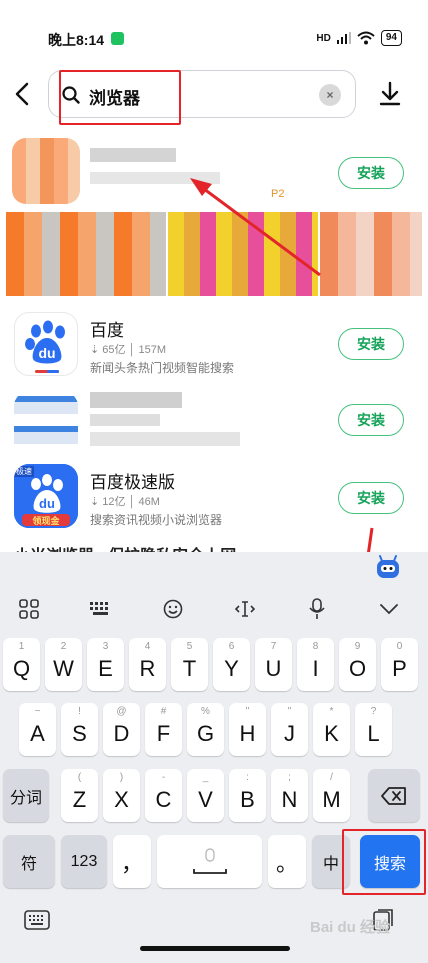  Describe the element at coordinates (287, 861) in the screenshot. I see `period-key: 。` at that location.